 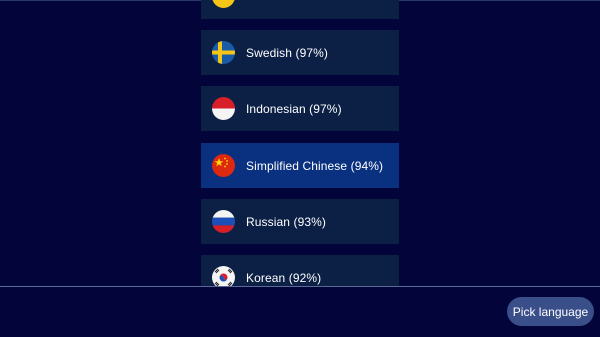 What do you see at coordinates (286, 221) in the screenshot?
I see `language-label: Russian (93%)` at bounding box center [286, 221].